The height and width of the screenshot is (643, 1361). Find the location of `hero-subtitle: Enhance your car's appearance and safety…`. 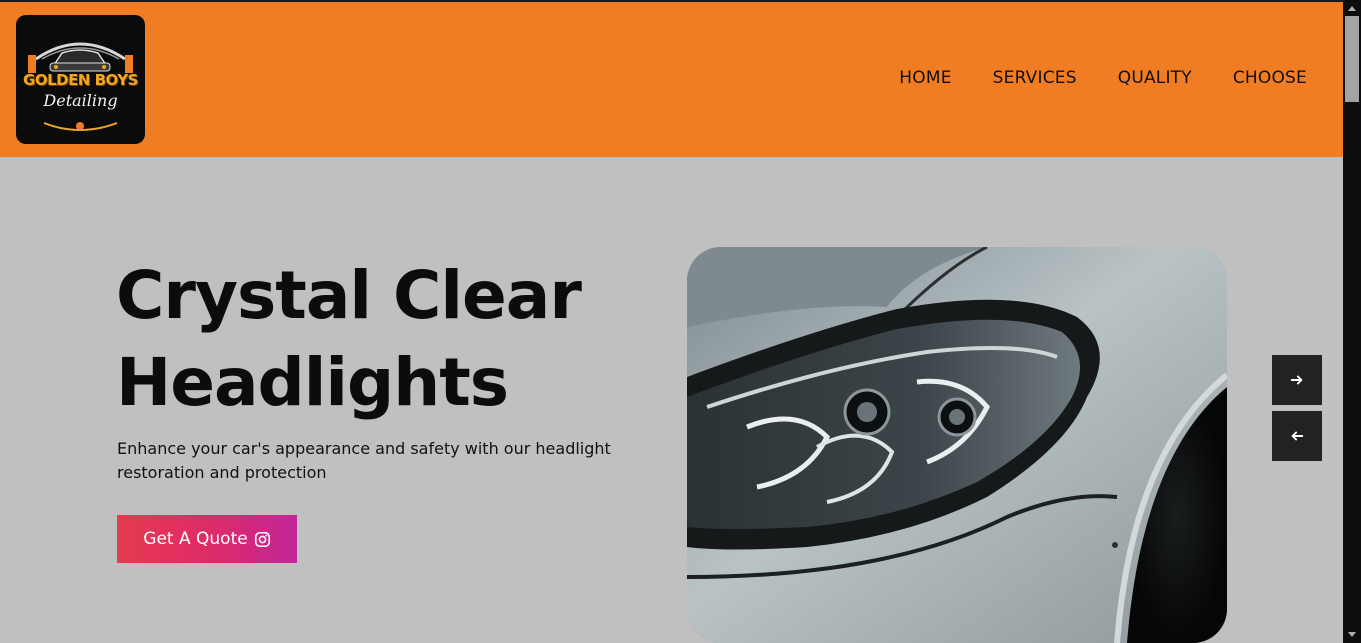

hero-subtitle: Enhance your car's appearance and safety… is located at coordinates (364, 460).